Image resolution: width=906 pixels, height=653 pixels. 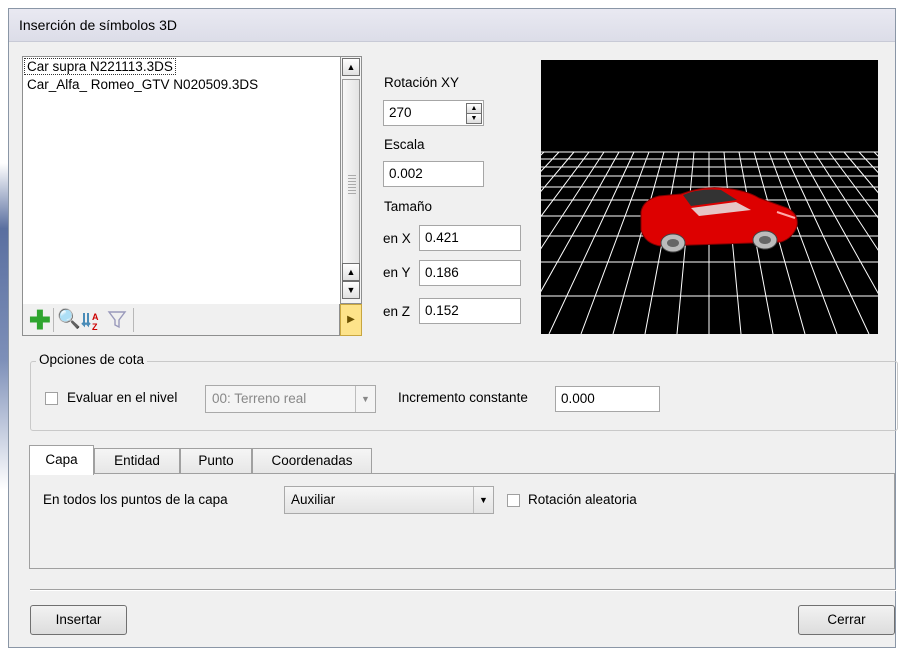 I want to click on level-select-value: 00: Terreno real, so click(x=259, y=398).